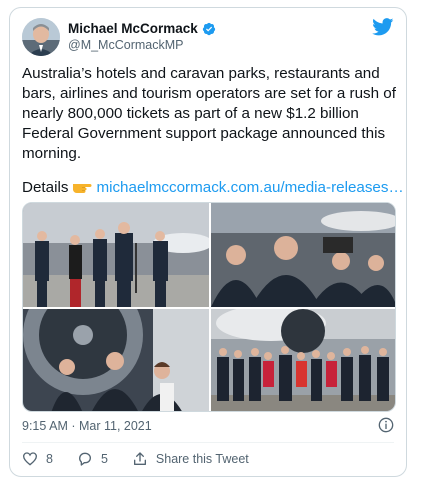 The width and height of the screenshot is (422, 487). I want to click on reply-icon, so click(84, 459).